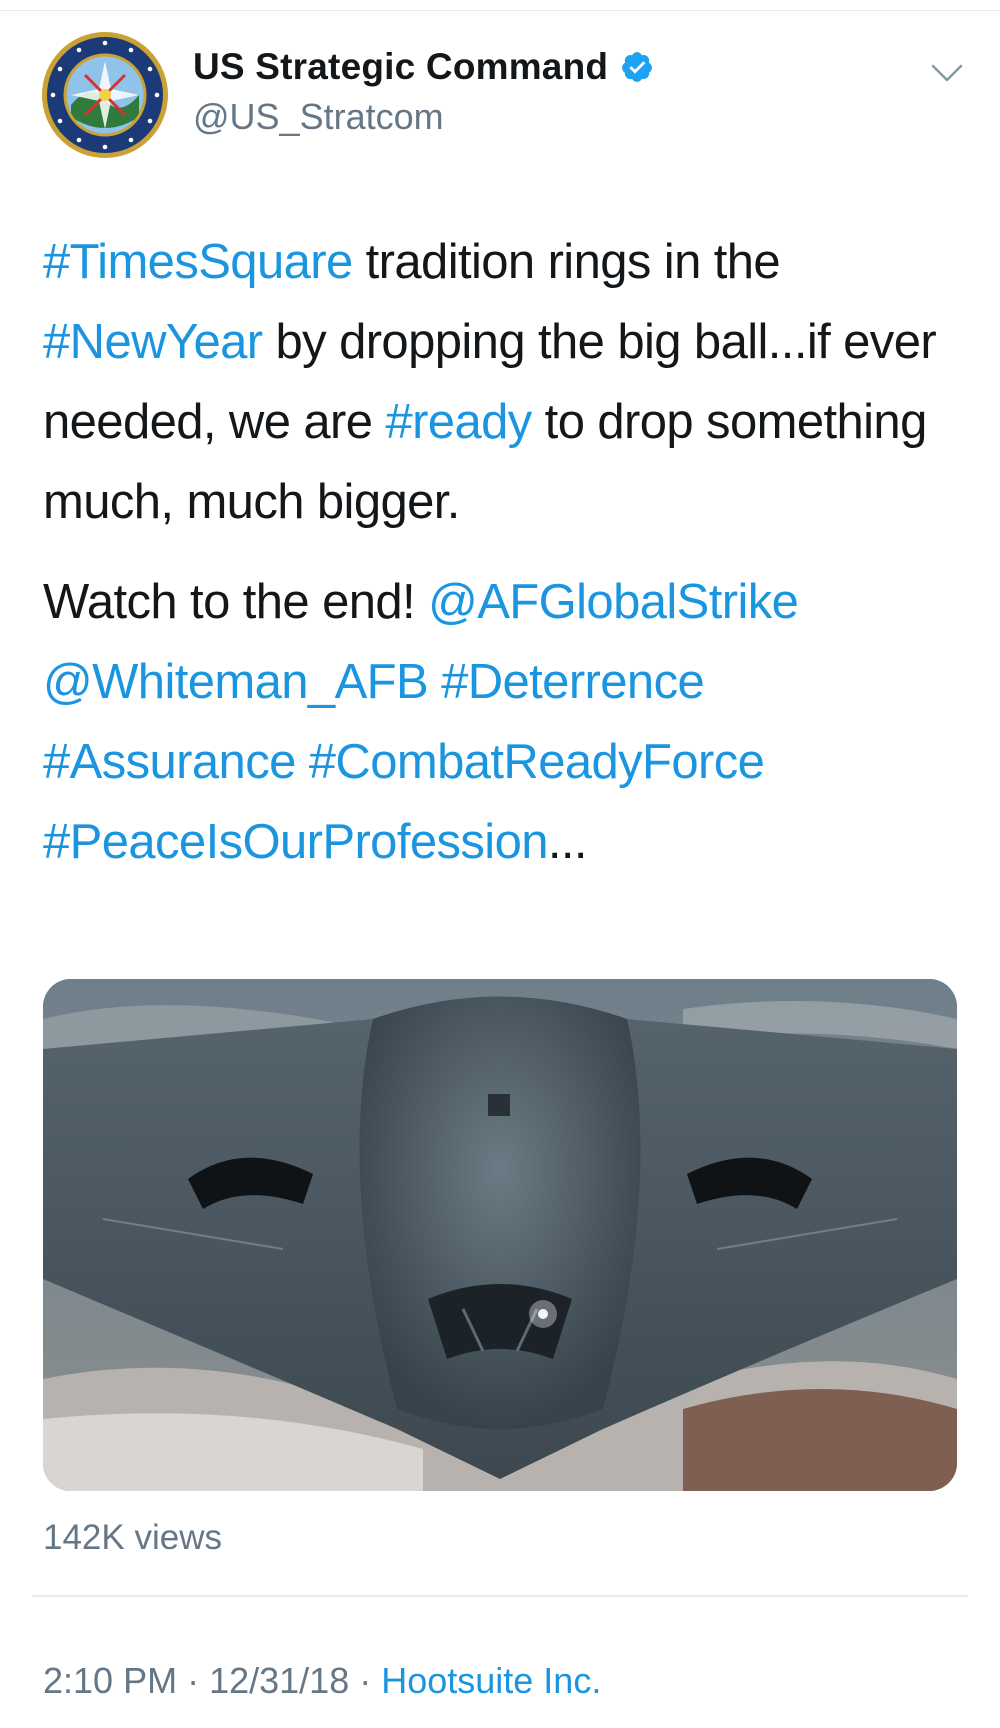 This screenshot has width=1000, height=1728. I want to click on hashtag-link: #PeaceIsOurProfession, so click(296, 842).